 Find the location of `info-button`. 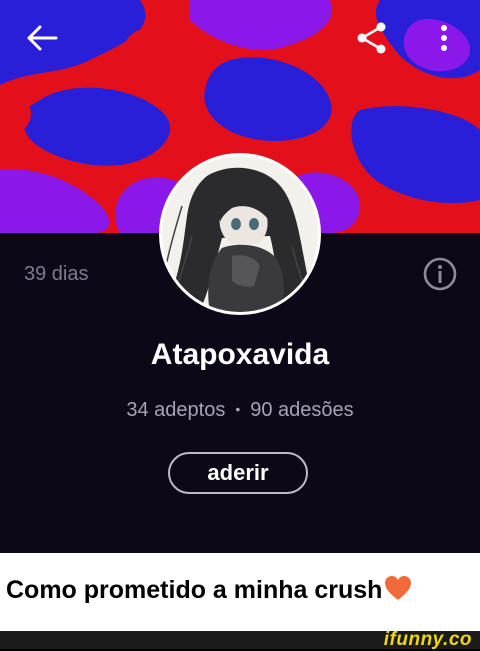

info-button is located at coordinates (440, 274).